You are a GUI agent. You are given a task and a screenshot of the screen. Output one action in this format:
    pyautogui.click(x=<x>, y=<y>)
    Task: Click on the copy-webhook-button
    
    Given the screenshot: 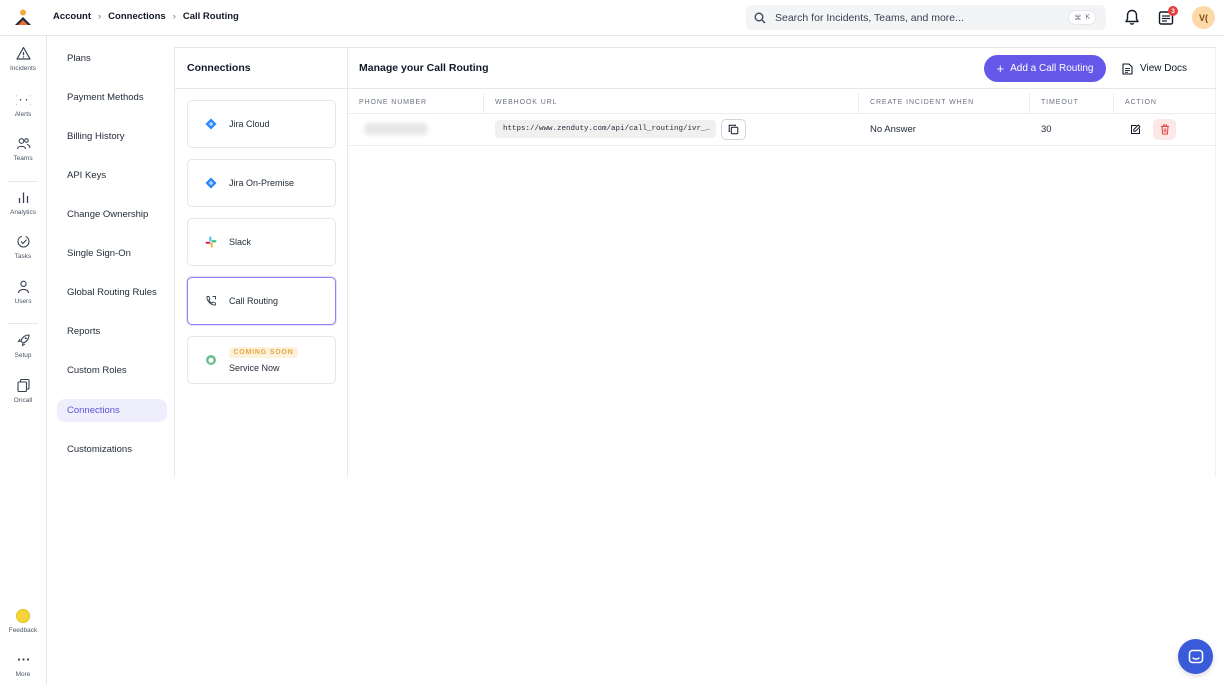 What is the action you would take?
    pyautogui.click(x=733, y=129)
    